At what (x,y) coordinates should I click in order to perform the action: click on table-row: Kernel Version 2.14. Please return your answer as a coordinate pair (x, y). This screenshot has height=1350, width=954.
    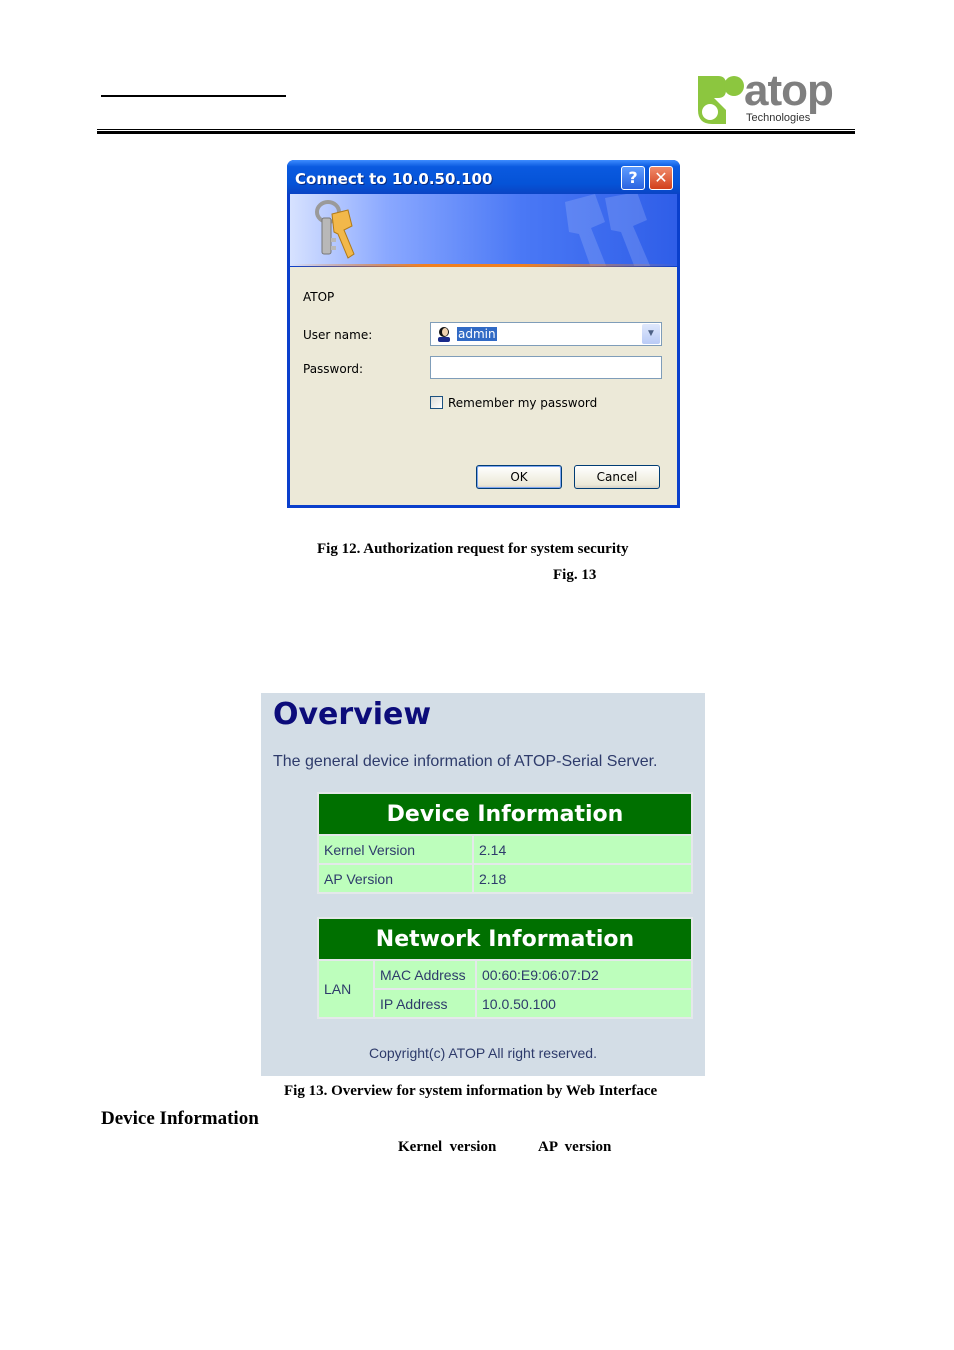
    Looking at the image, I should click on (505, 849).